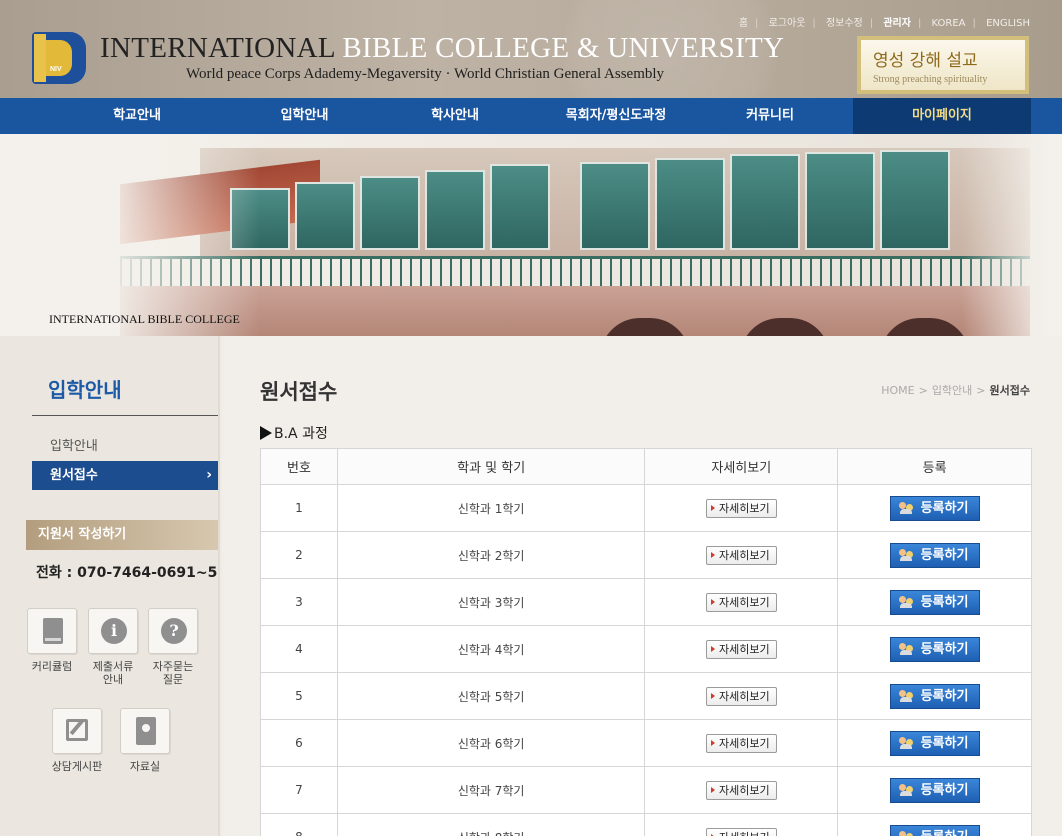 The image size is (1062, 836). Describe the element at coordinates (174, 631) in the screenshot. I see `question-icon: ?` at that location.